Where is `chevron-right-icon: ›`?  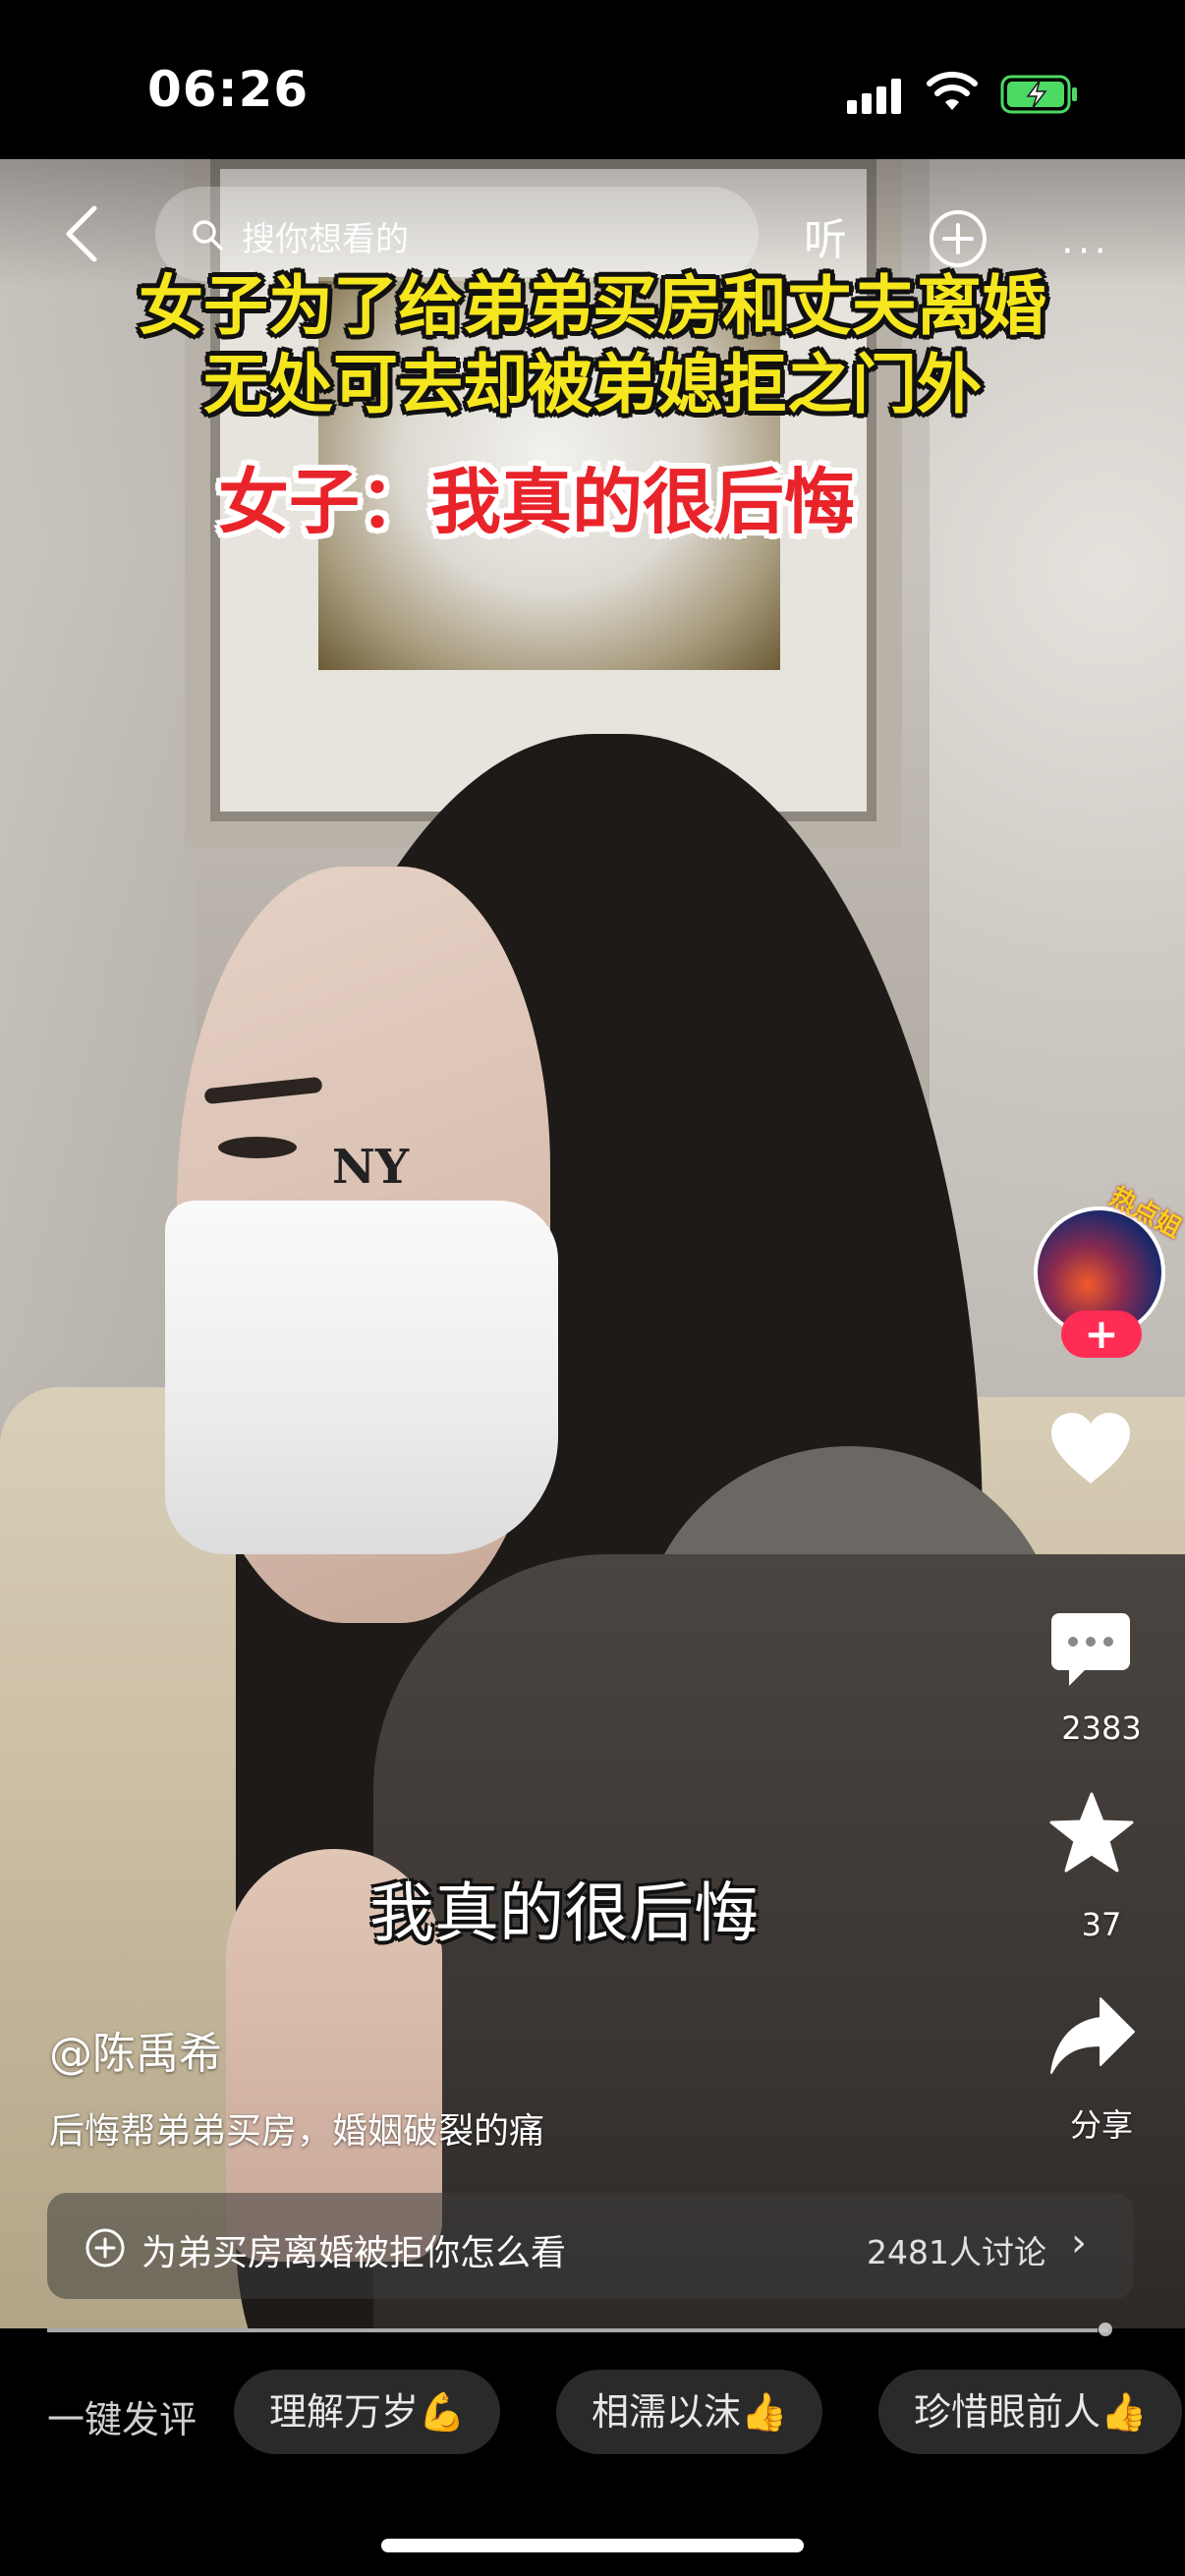 chevron-right-icon: › is located at coordinates (1079, 2243).